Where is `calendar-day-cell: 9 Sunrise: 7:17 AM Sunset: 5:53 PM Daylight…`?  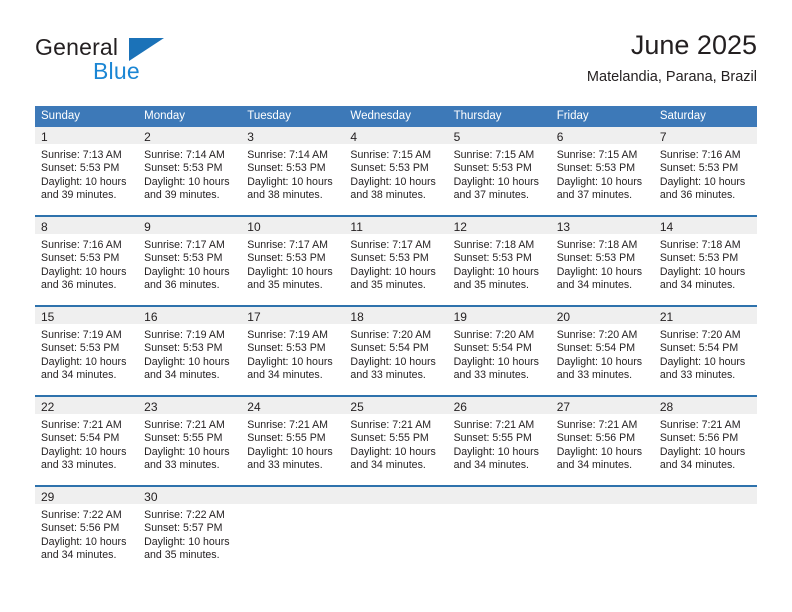
calendar-day-cell: 9 Sunrise: 7:17 AM Sunset: 5:53 PM Daylight… is located at coordinates (190, 260).